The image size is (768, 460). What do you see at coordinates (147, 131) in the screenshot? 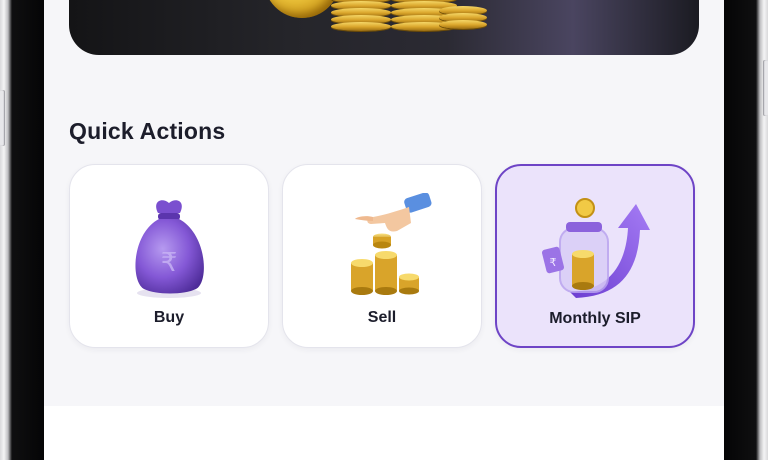
I see `quick-actions-title: Quick Actions` at bounding box center [147, 131].